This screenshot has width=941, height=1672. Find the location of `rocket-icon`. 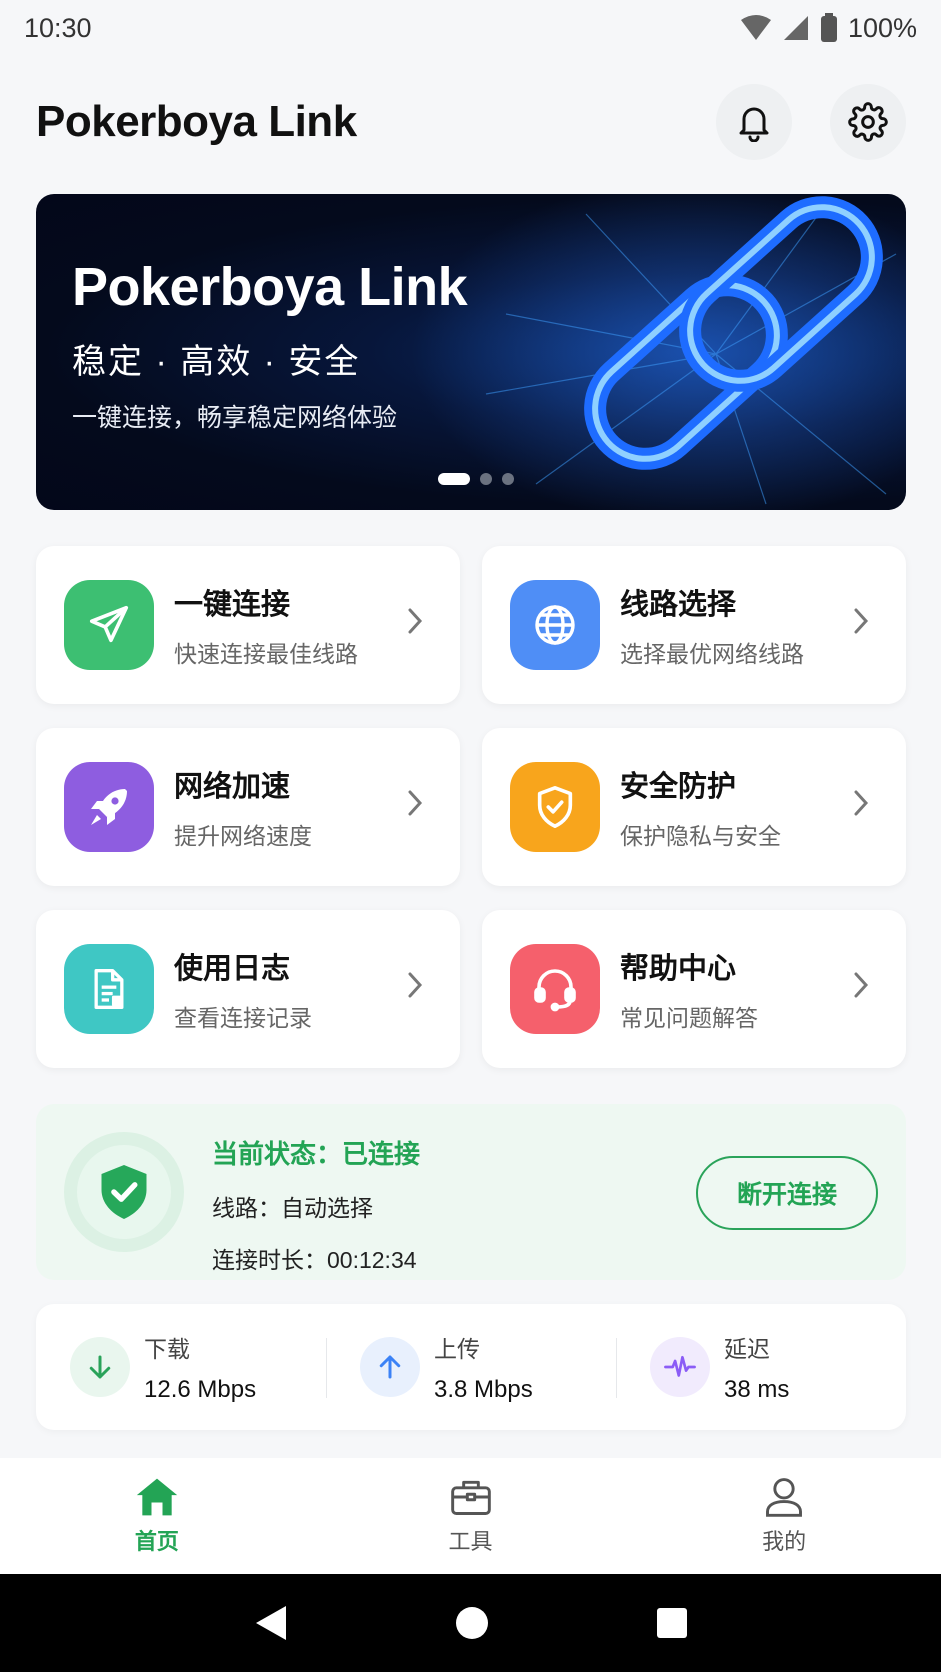

rocket-icon is located at coordinates (109, 807).